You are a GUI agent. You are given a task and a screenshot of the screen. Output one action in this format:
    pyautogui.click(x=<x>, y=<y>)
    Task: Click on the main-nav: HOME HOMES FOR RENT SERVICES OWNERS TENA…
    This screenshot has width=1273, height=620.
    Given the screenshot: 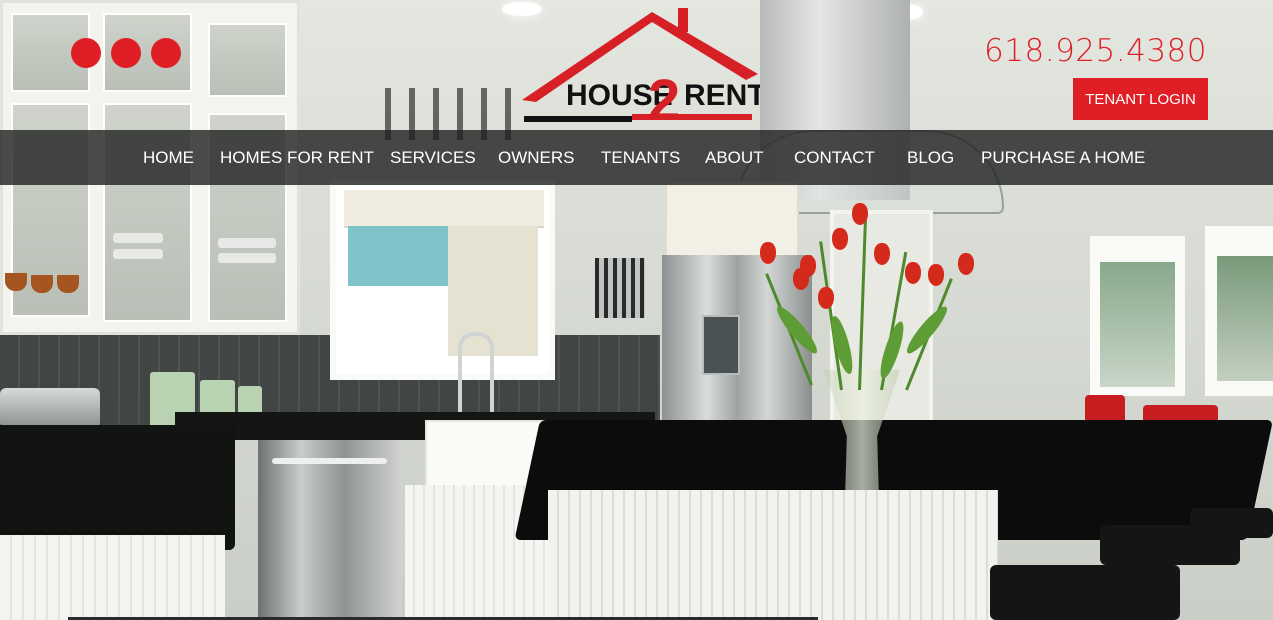 What is the action you would take?
    pyautogui.click(x=636, y=157)
    